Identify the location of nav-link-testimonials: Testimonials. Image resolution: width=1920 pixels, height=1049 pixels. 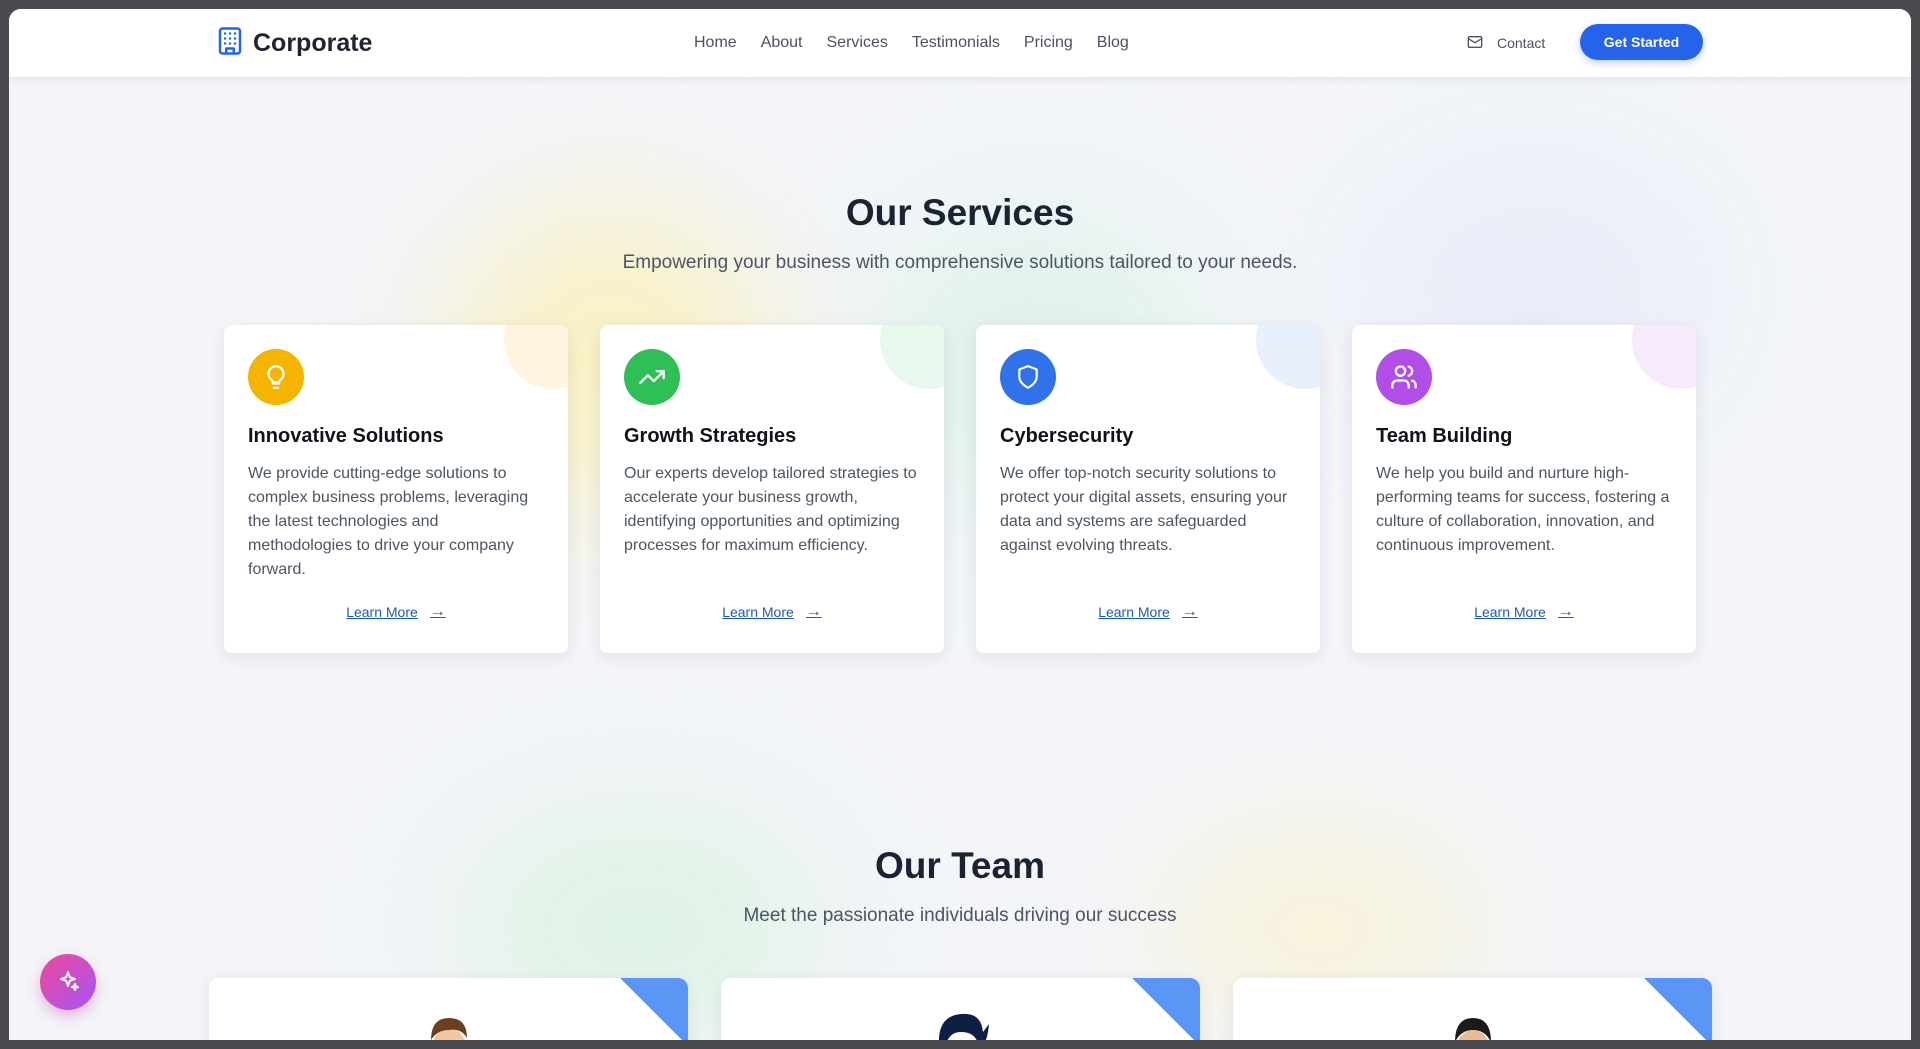
(956, 43).